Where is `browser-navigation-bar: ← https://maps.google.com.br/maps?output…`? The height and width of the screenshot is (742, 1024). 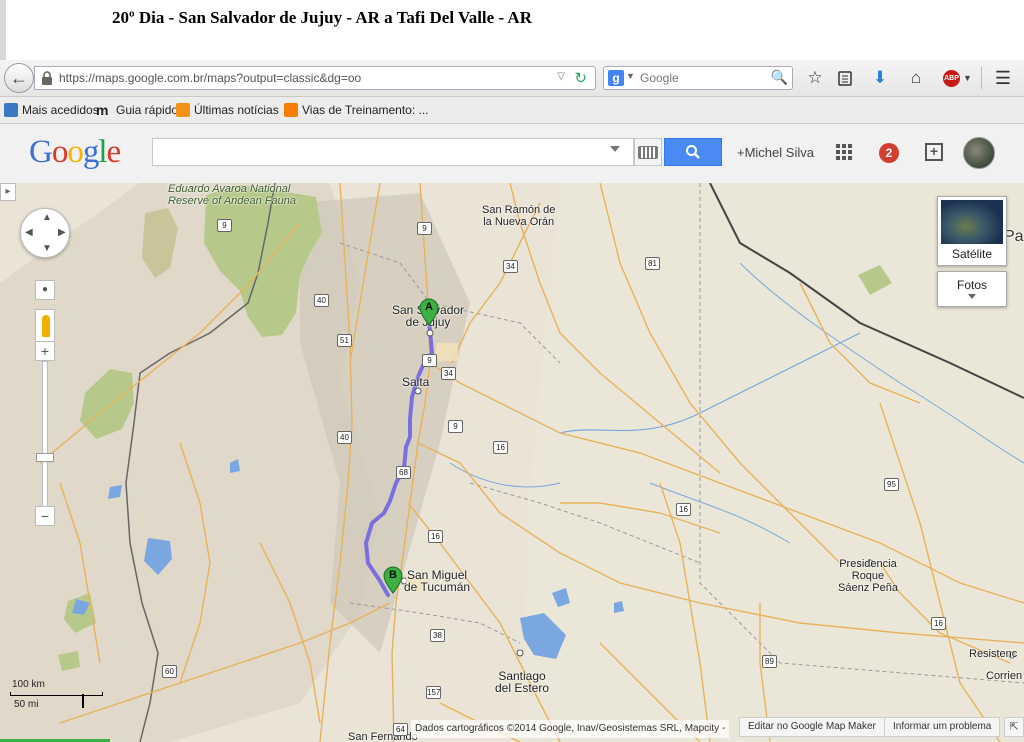
browser-navigation-bar: ← https://maps.google.com.br/maps?output… is located at coordinates (512, 78).